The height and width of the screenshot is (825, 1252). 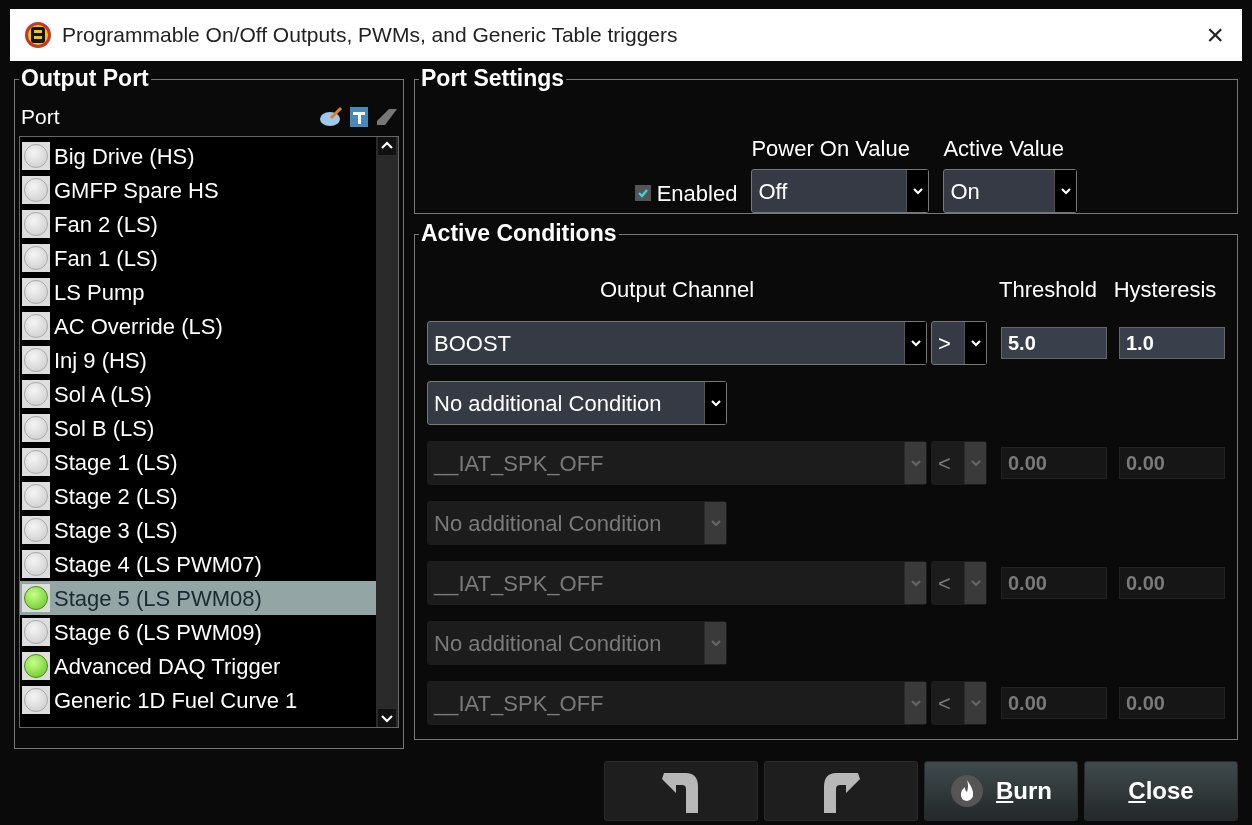 What do you see at coordinates (198, 360) in the screenshot?
I see `port-list-item: Inj 9 (HS)` at bounding box center [198, 360].